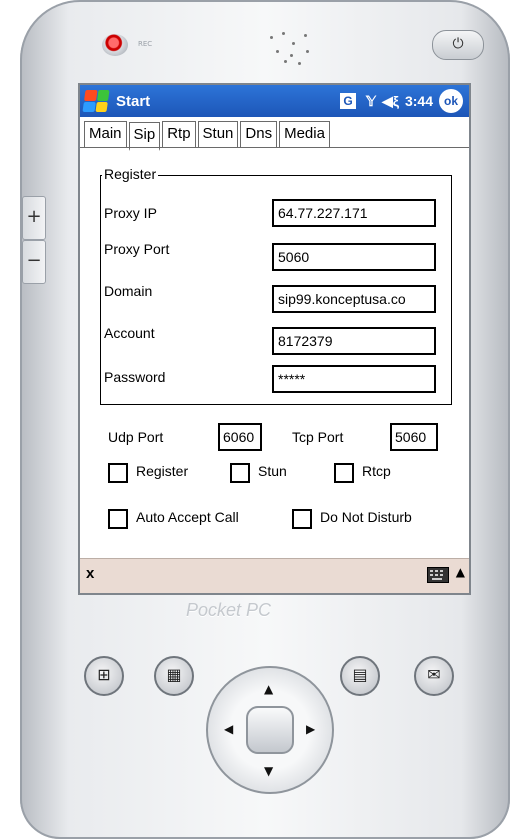 Image resolution: width=527 pixels, height=839 pixels. I want to click on power-icon: ⏻, so click(458, 44).